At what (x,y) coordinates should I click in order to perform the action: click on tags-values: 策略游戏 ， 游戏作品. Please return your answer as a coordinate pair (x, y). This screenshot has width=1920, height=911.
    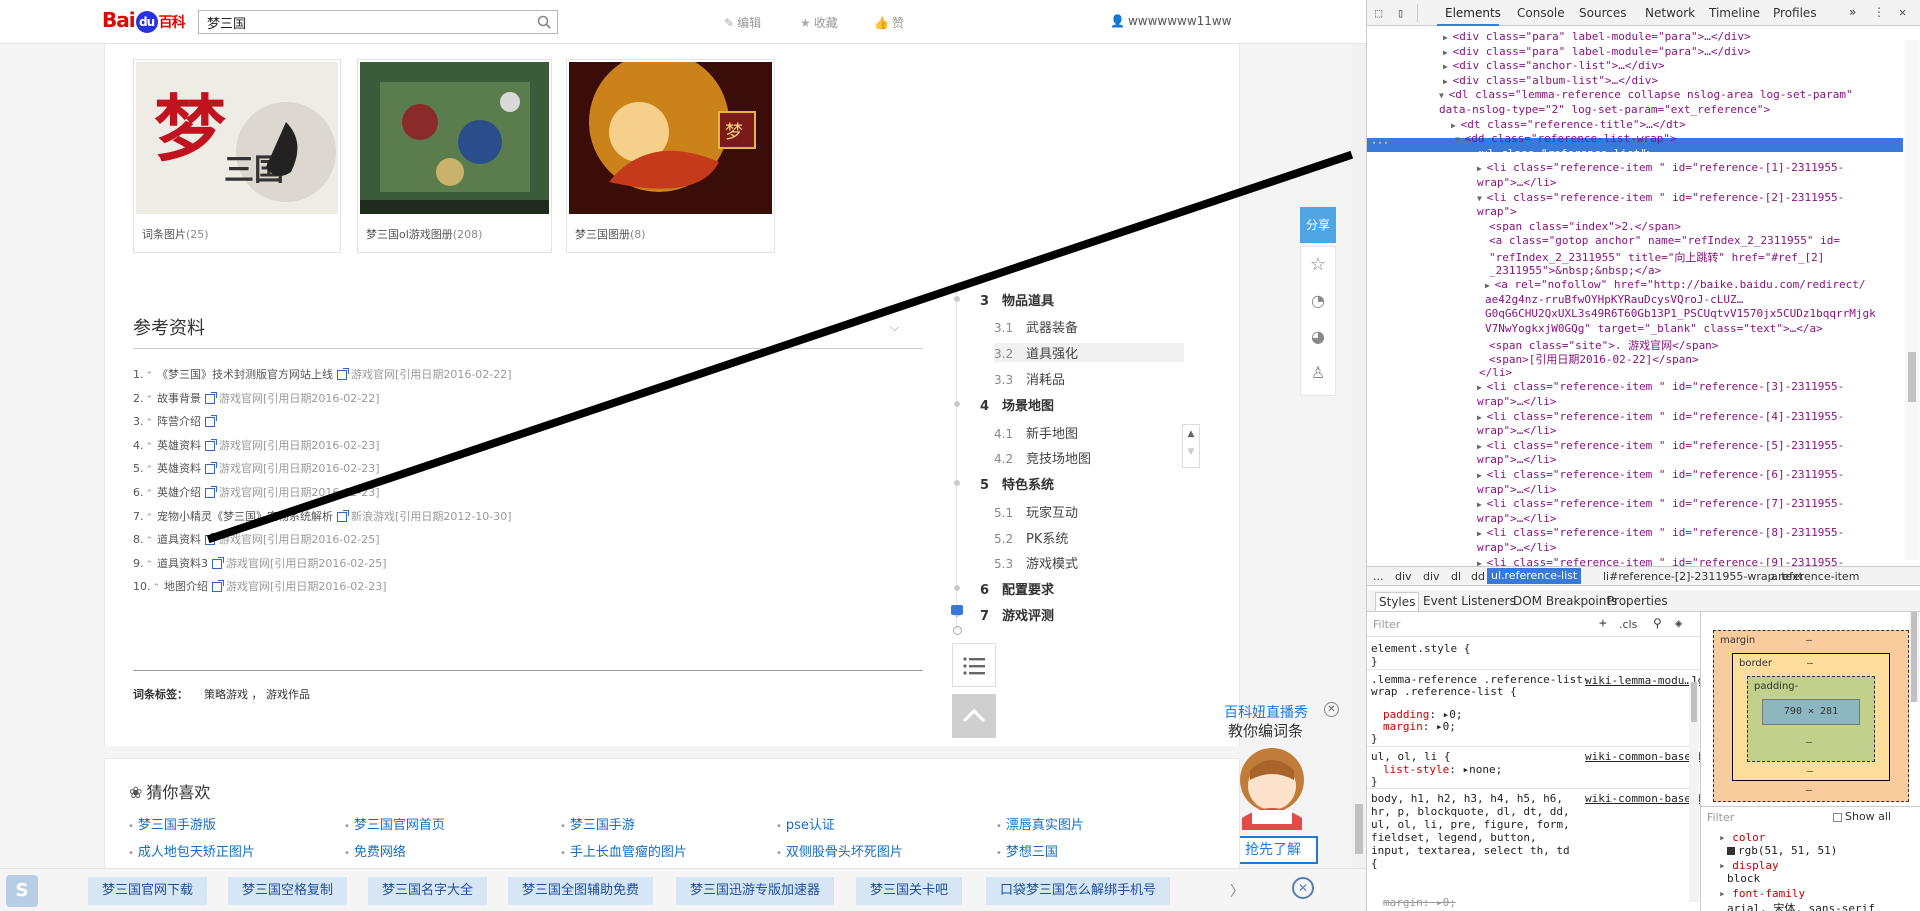
    Looking at the image, I should click on (257, 694).